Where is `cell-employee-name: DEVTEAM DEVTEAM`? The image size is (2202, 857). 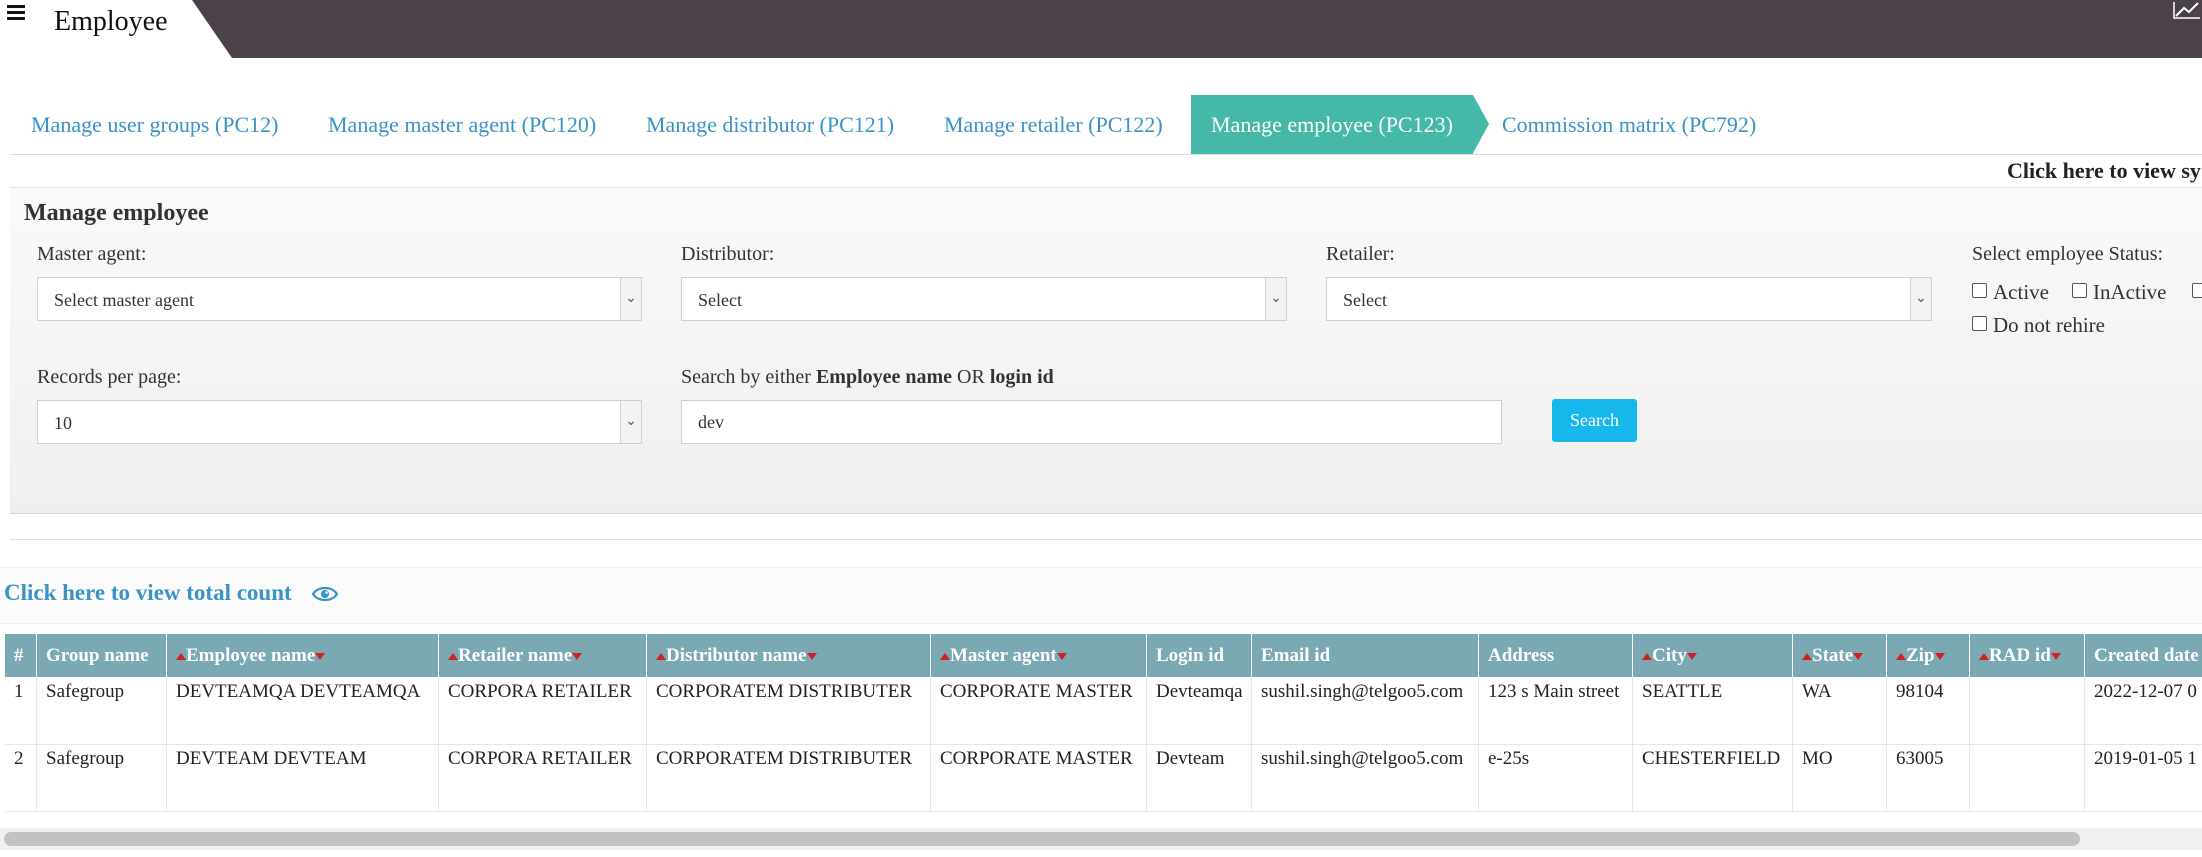 cell-employee-name: DEVTEAM DEVTEAM is located at coordinates (303, 777).